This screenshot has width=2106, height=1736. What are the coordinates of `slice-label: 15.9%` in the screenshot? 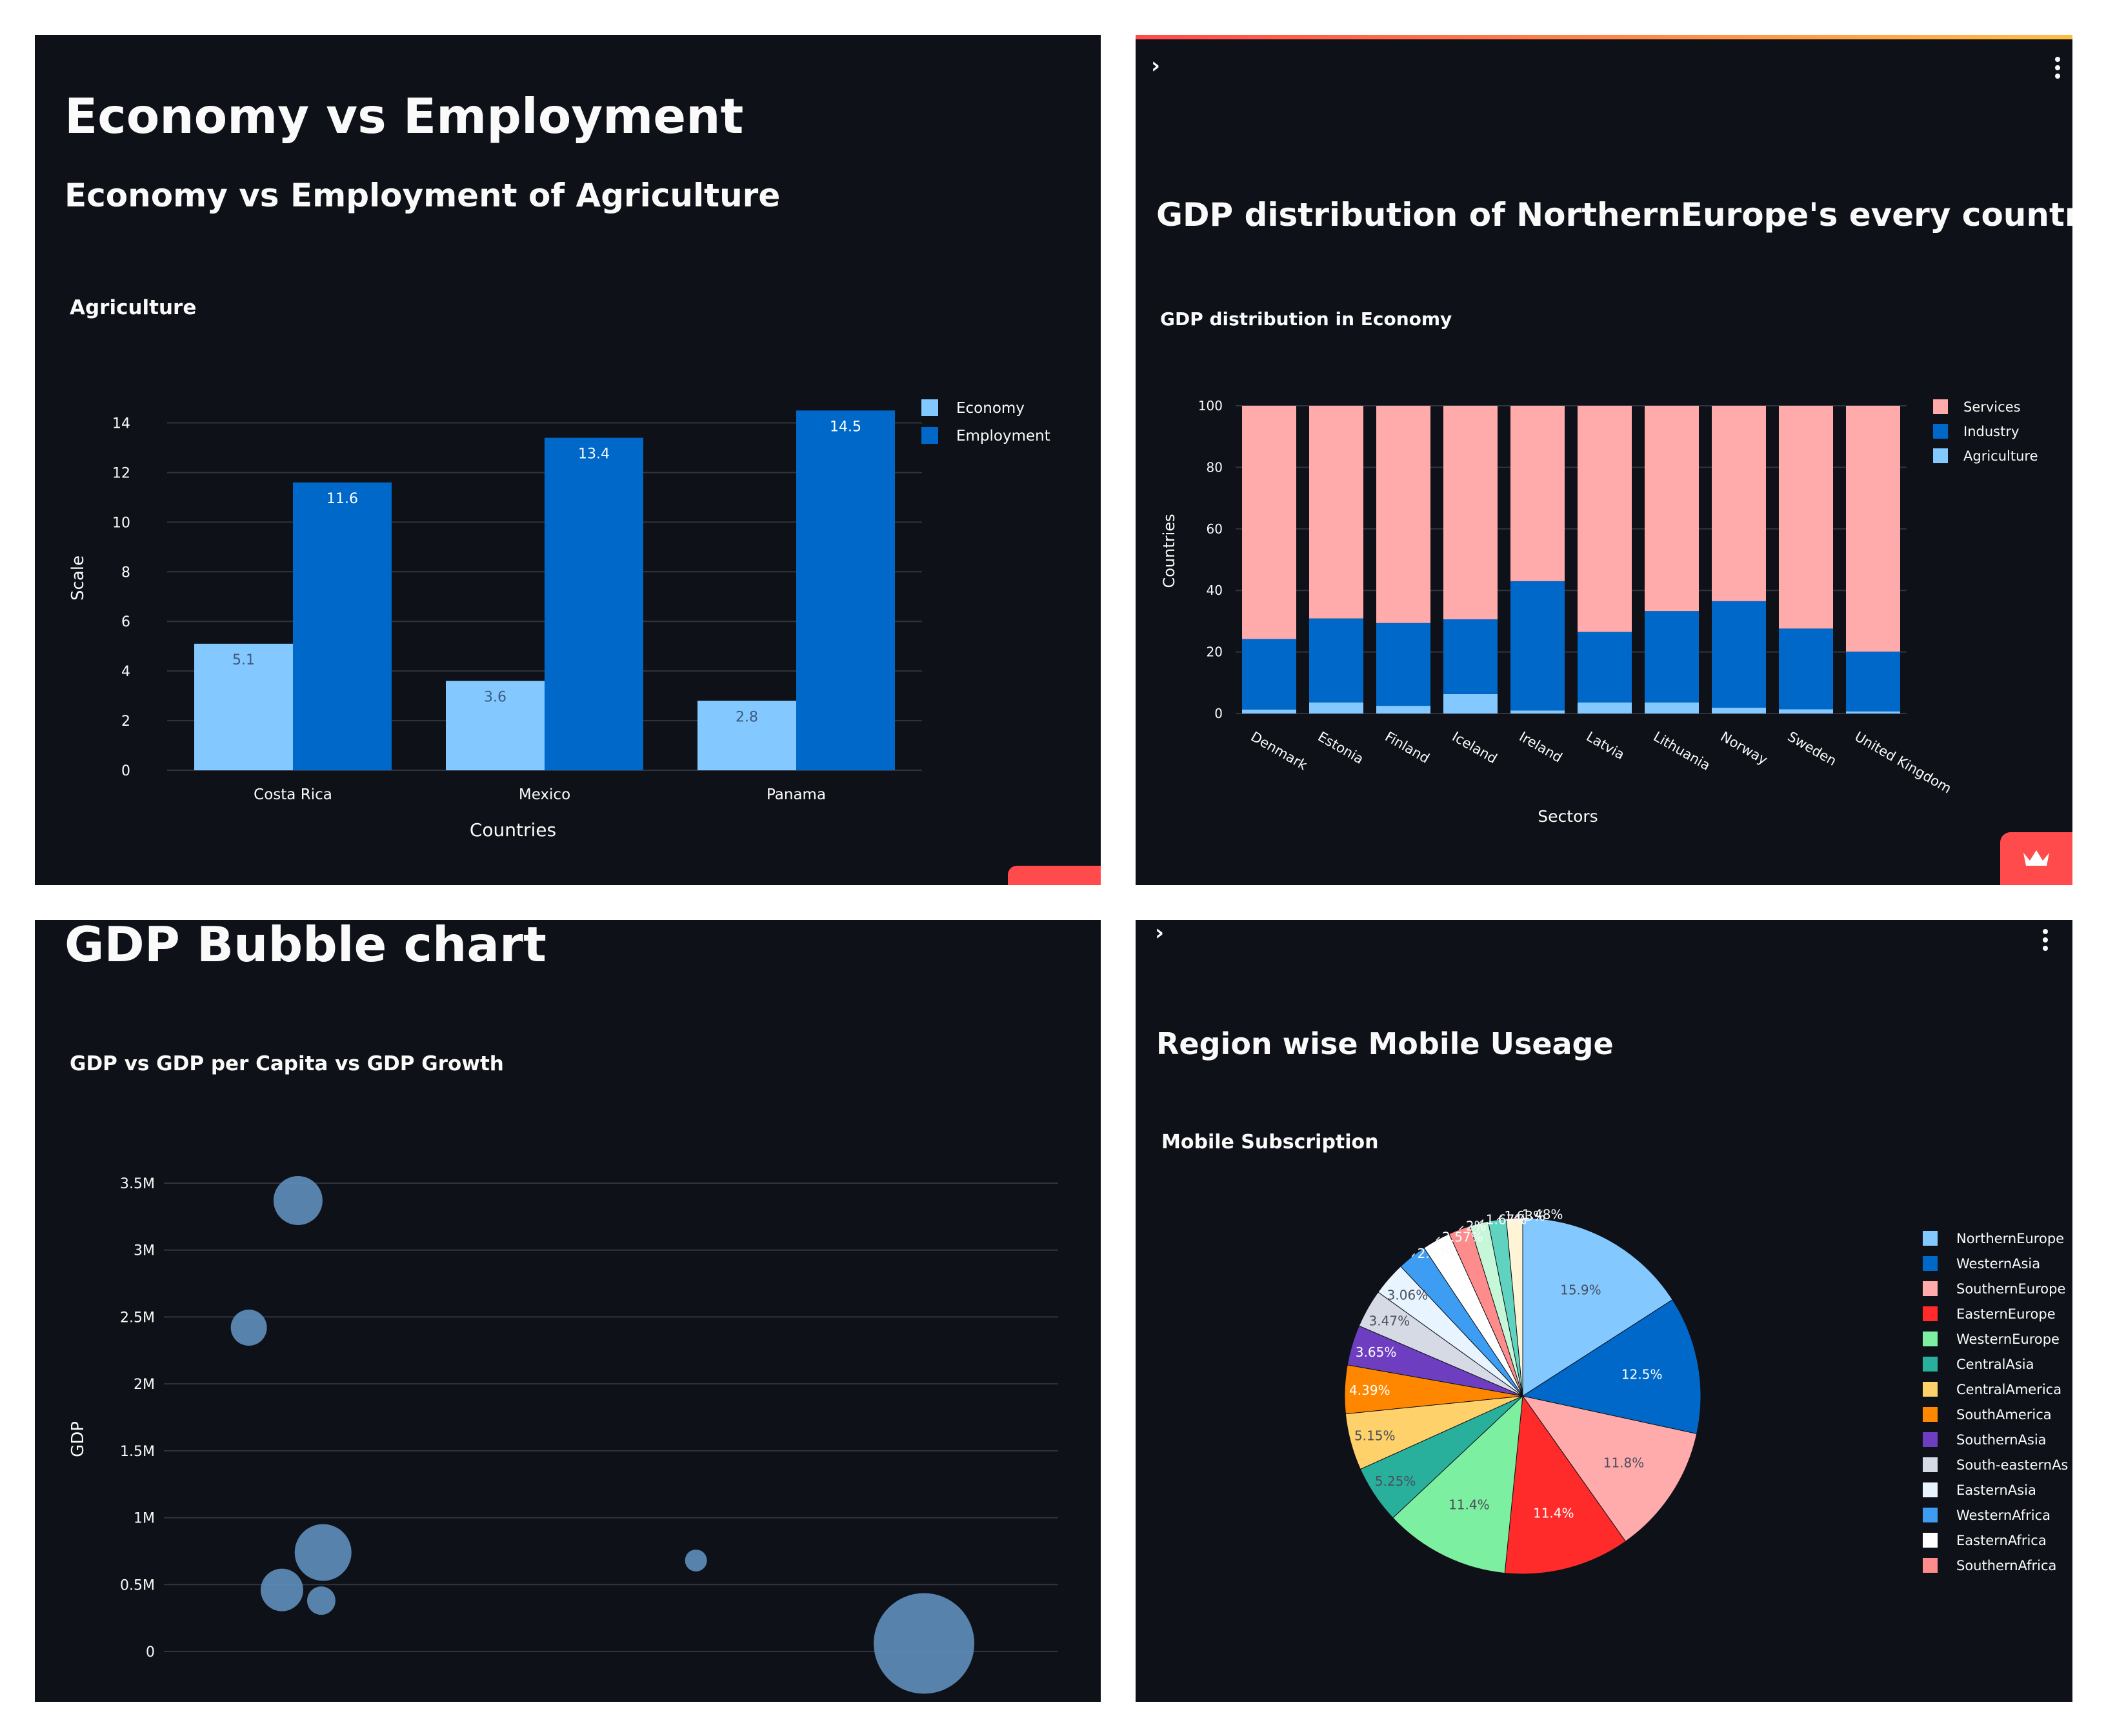 It's located at (1580, 1289).